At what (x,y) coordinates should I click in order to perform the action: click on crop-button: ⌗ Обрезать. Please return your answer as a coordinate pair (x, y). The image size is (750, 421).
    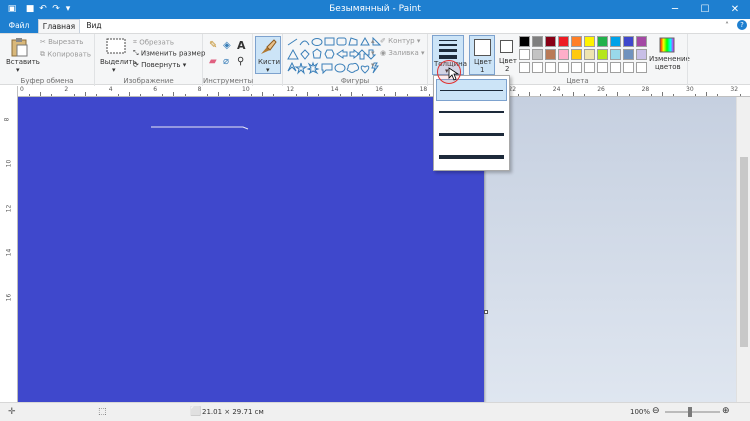
    Looking at the image, I should click on (153, 42).